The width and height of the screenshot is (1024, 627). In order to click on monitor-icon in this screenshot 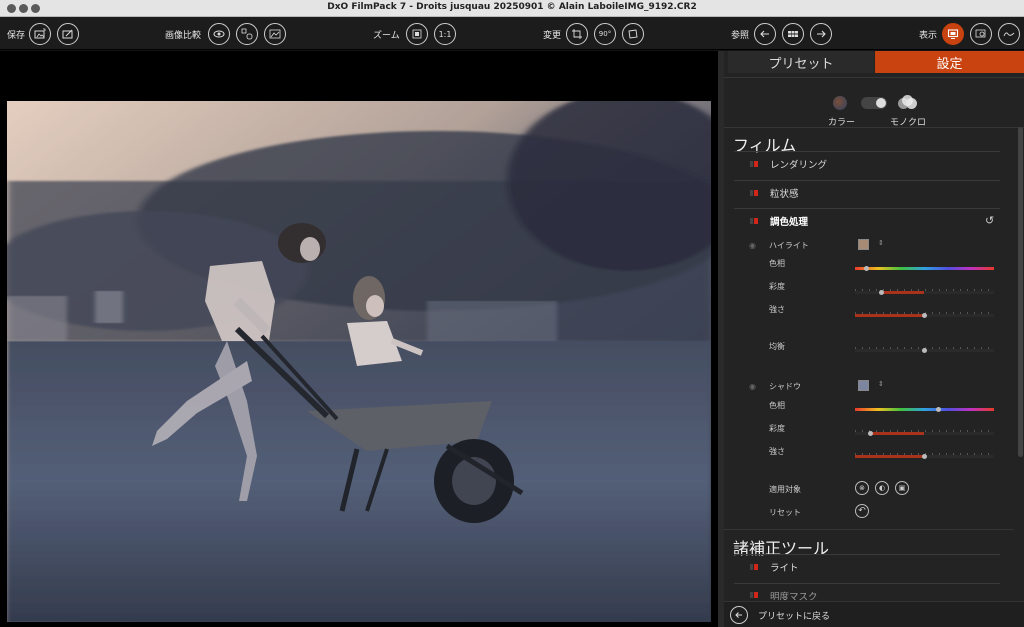, I will do `click(953, 34)`.